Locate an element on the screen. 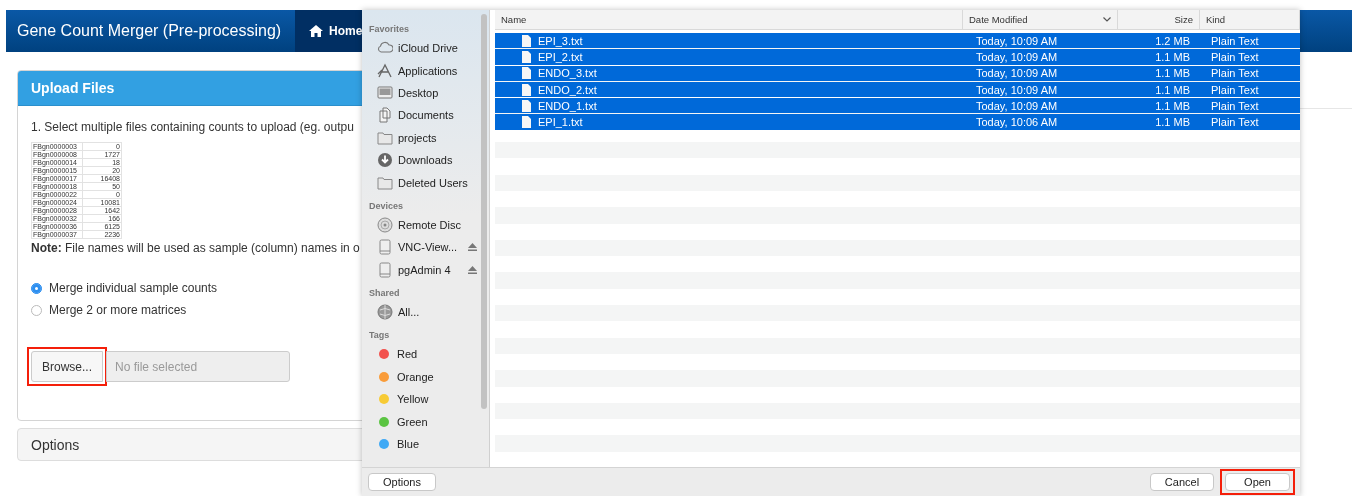 The image size is (1352, 496). file-row: ENDO_3.txt Today, 10:09 AM 1.1 MB Plain Text is located at coordinates (897, 73).